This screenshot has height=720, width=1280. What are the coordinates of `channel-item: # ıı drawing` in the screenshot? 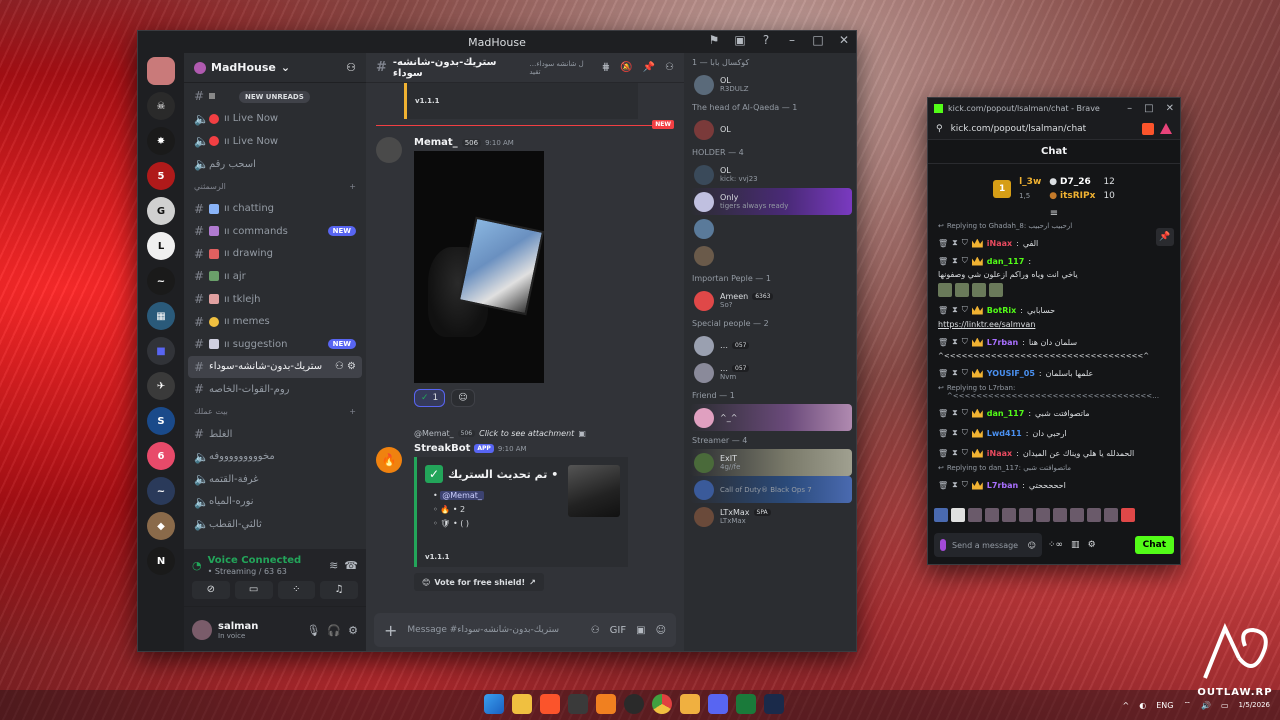 It's located at (275, 254).